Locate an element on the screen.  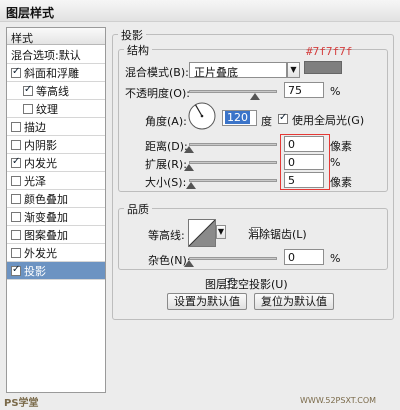
sidebar-item: 纹理 is located at coordinates (56, 109).